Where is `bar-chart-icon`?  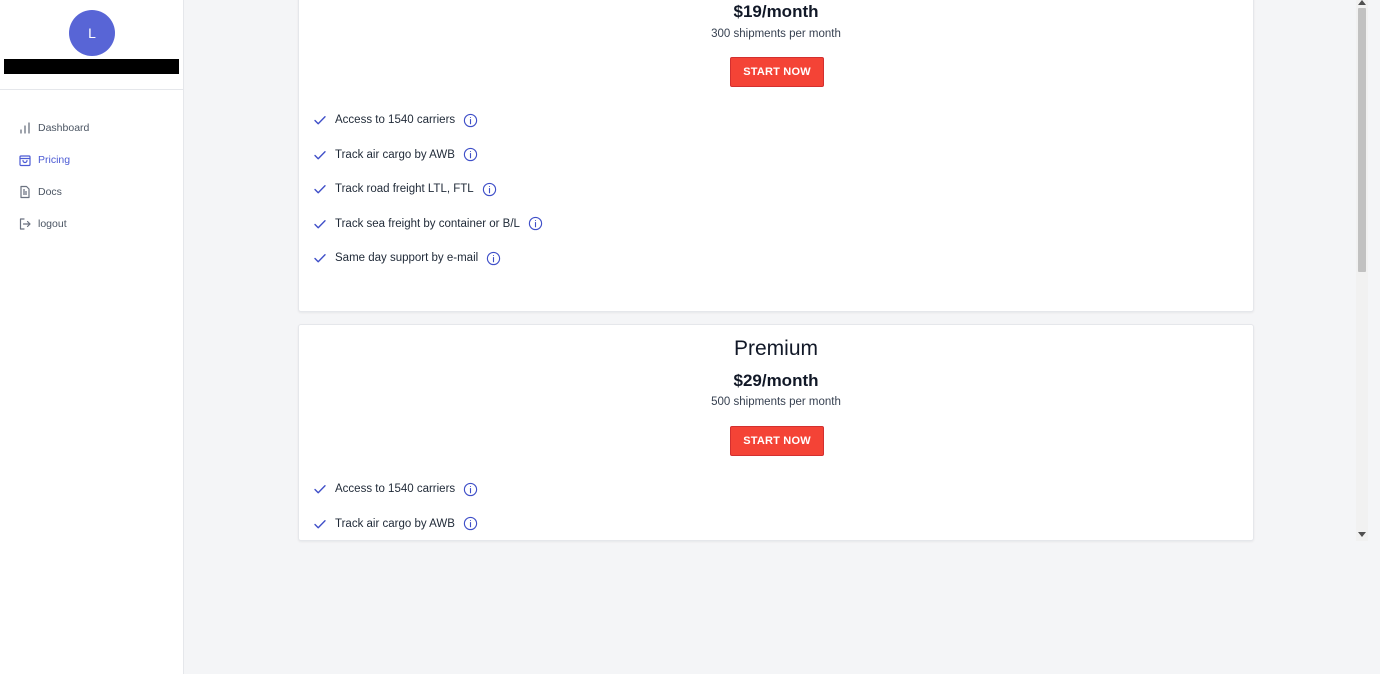 bar-chart-icon is located at coordinates (25, 128).